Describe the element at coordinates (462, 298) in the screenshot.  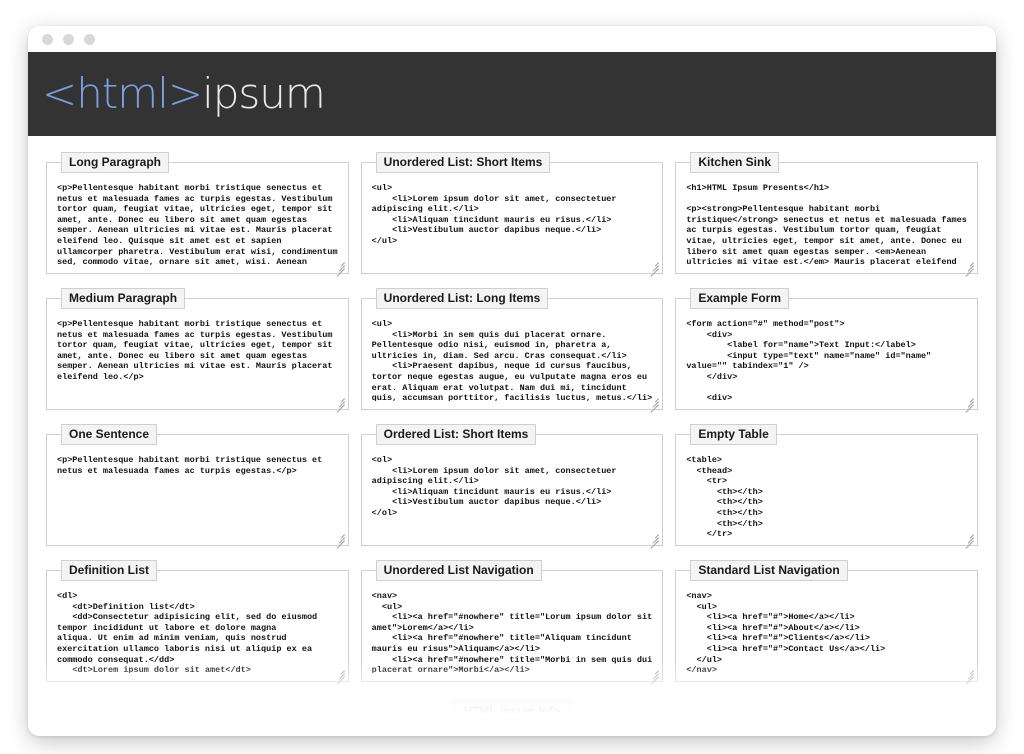
I see `panel-legend: Unordered List: Long Items` at that location.